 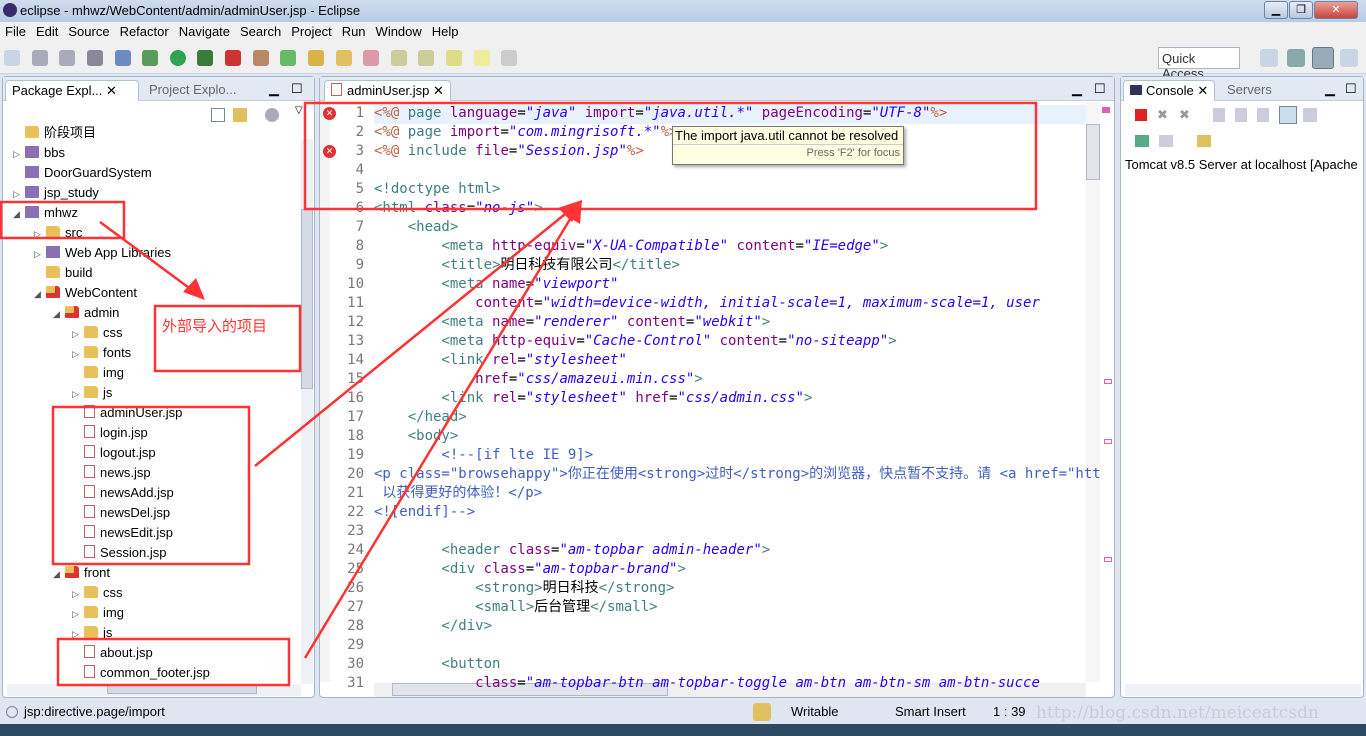 I want to click on highlight-box-admin-files, so click(x=151, y=485).